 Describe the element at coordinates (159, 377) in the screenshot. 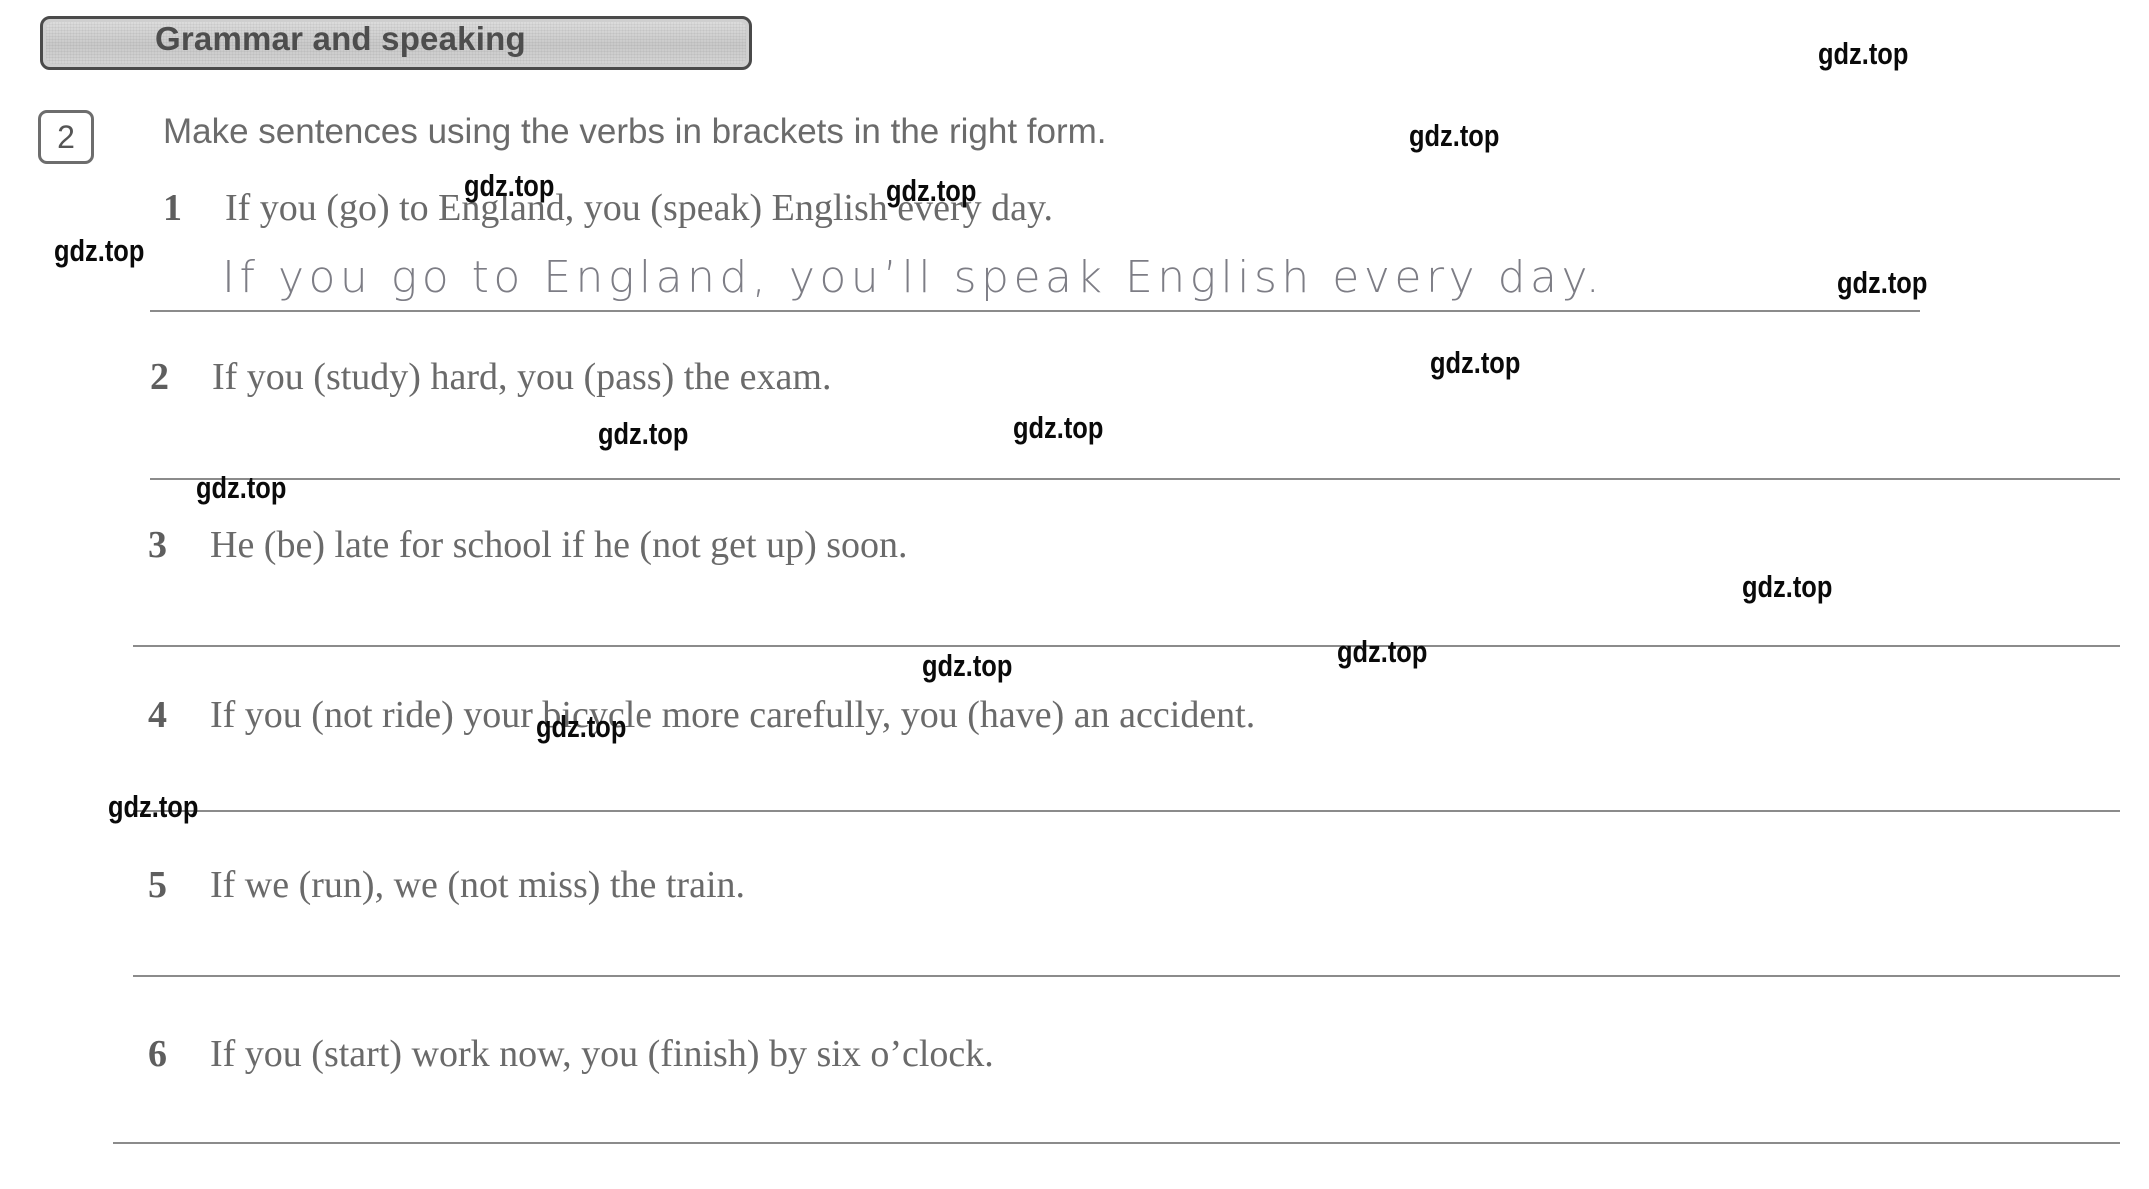

I see `item-index-2: 2` at that location.